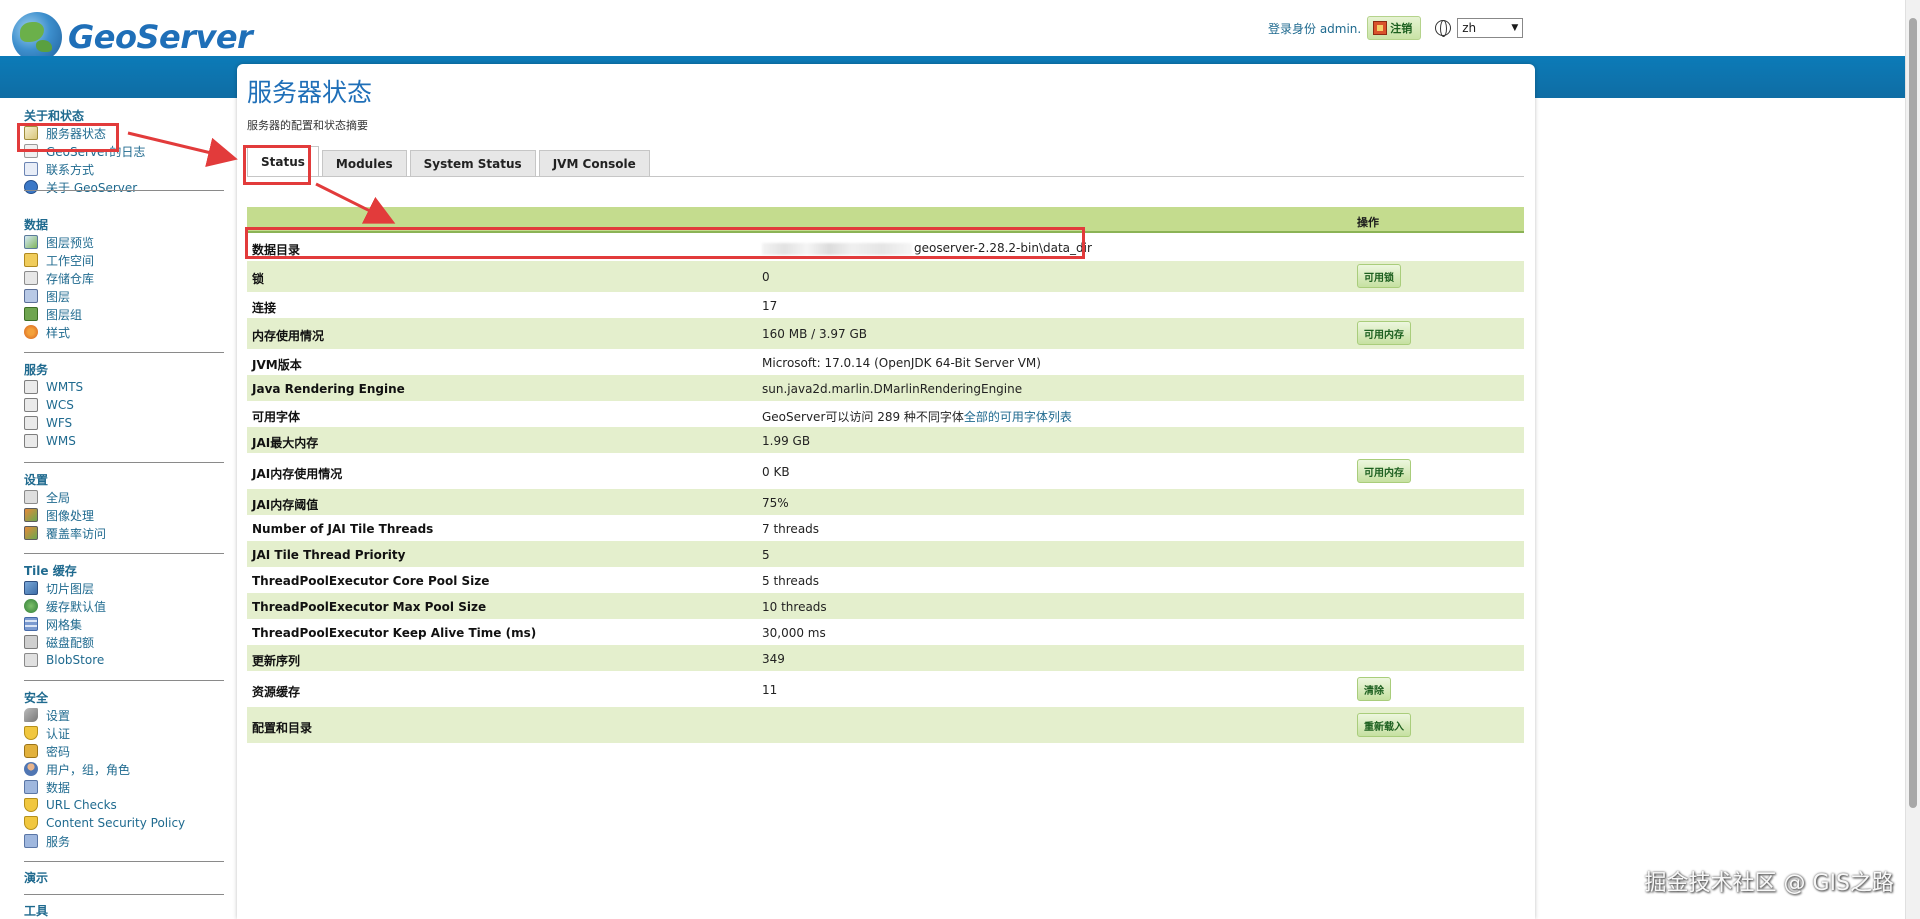  I want to click on tab-system-status: System Status, so click(472, 163).